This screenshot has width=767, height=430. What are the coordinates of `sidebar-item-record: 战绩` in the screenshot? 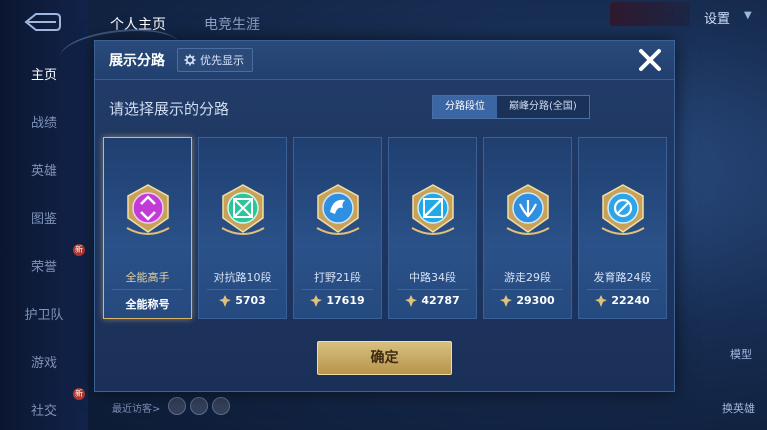 It's located at (44, 121).